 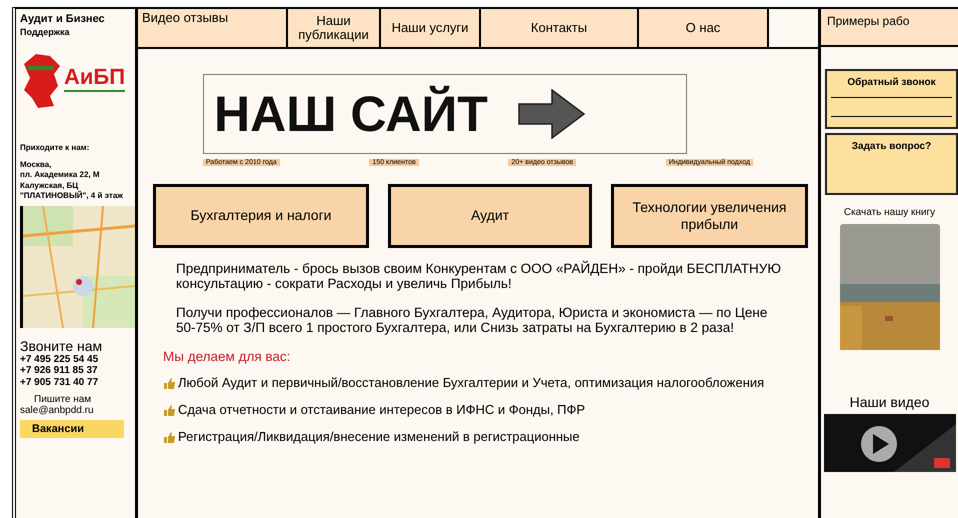 I want to click on vacancies-button: Вакансии, so click(x=72, y=429).